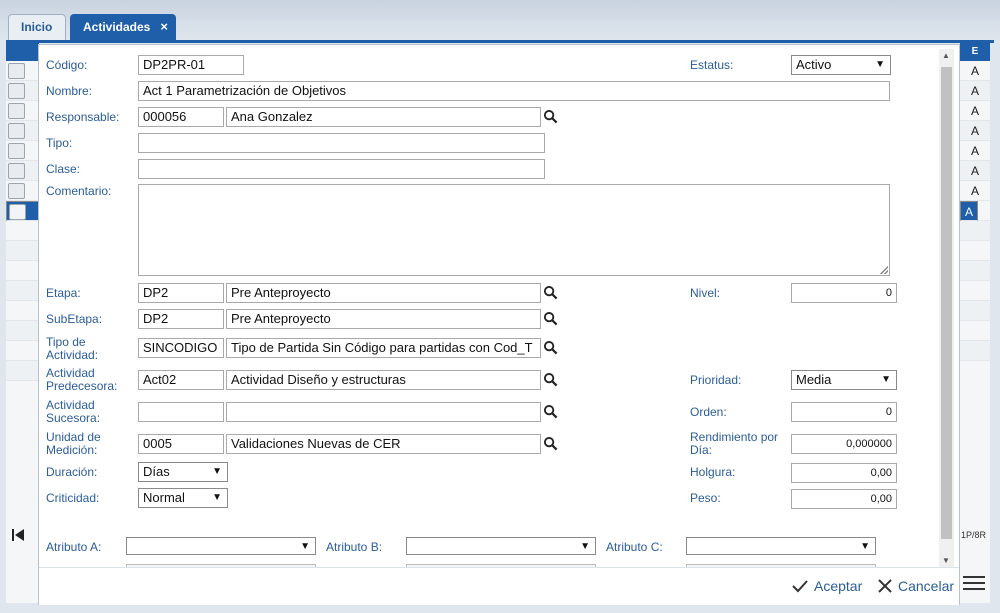 The width and height of the screenshot is (1000, 613). I want to click on unidad-name-input: Validaciones Nuevas de CER, so click(383, 444).